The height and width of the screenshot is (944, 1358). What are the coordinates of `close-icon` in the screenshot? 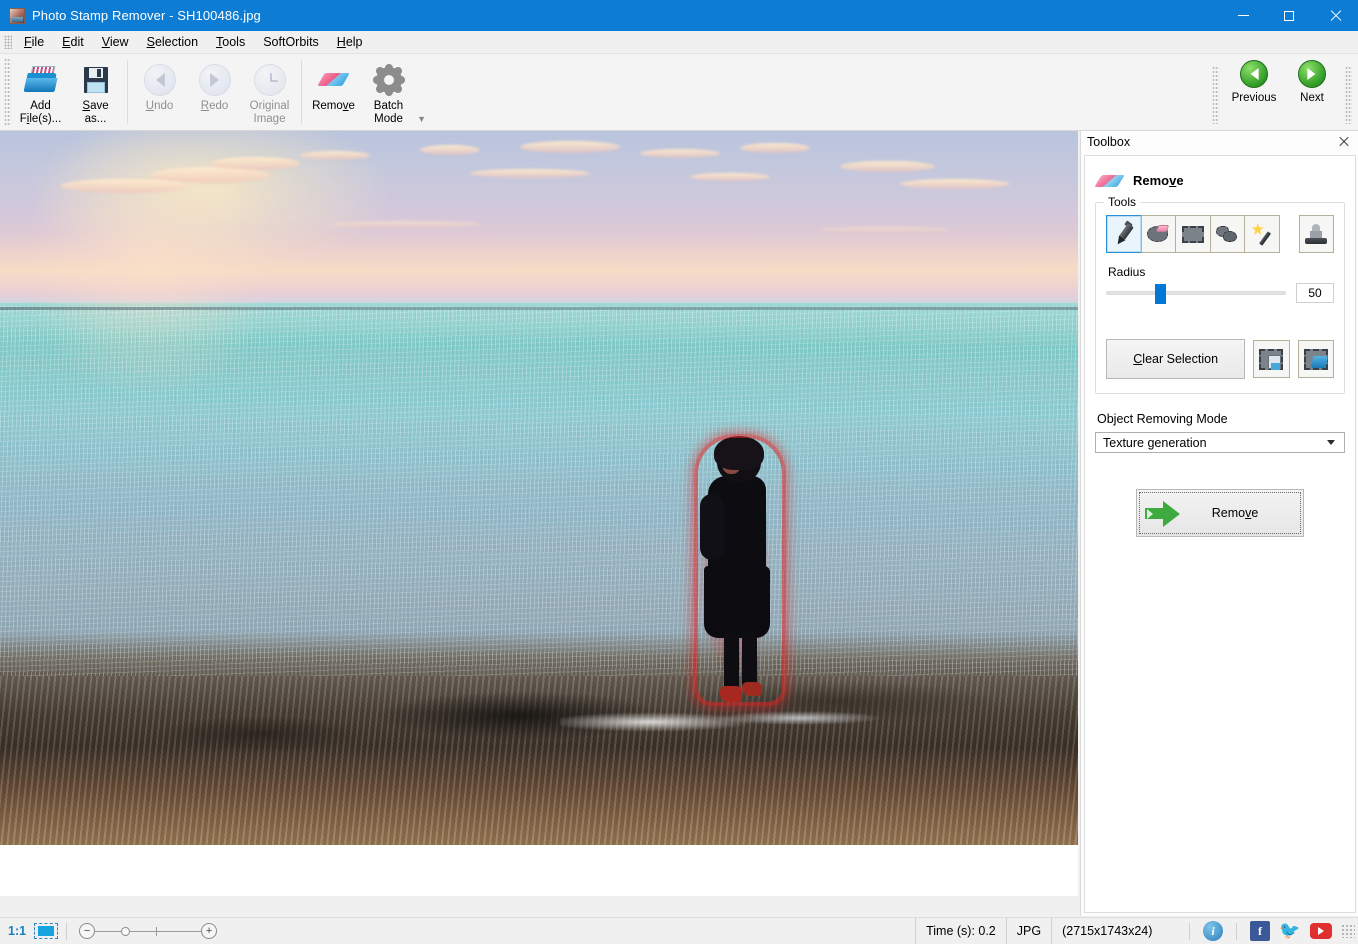 It's located at (1335, 16).